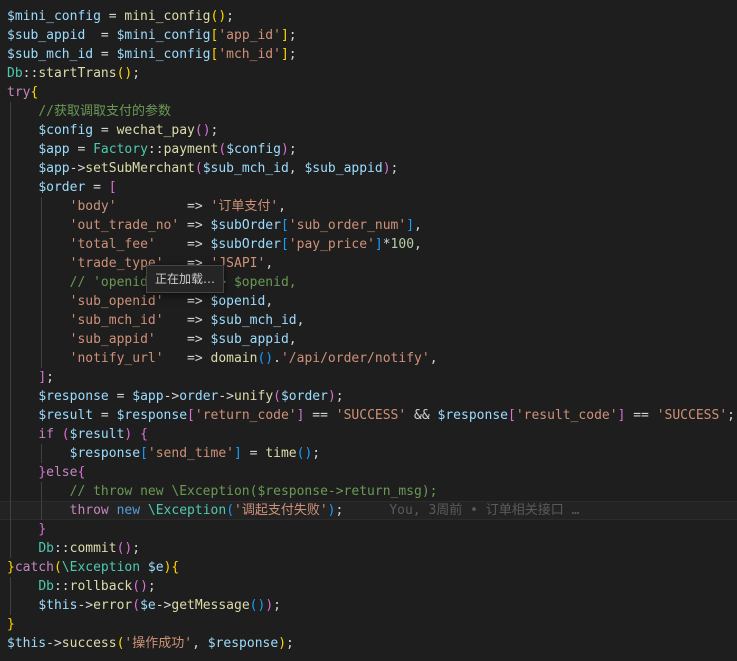 This screenshot has height=661, width=737. Describe the element at coordinates (368, 111) in the screenshot. I see `code-line: //获取调取支付的参数` at that location.